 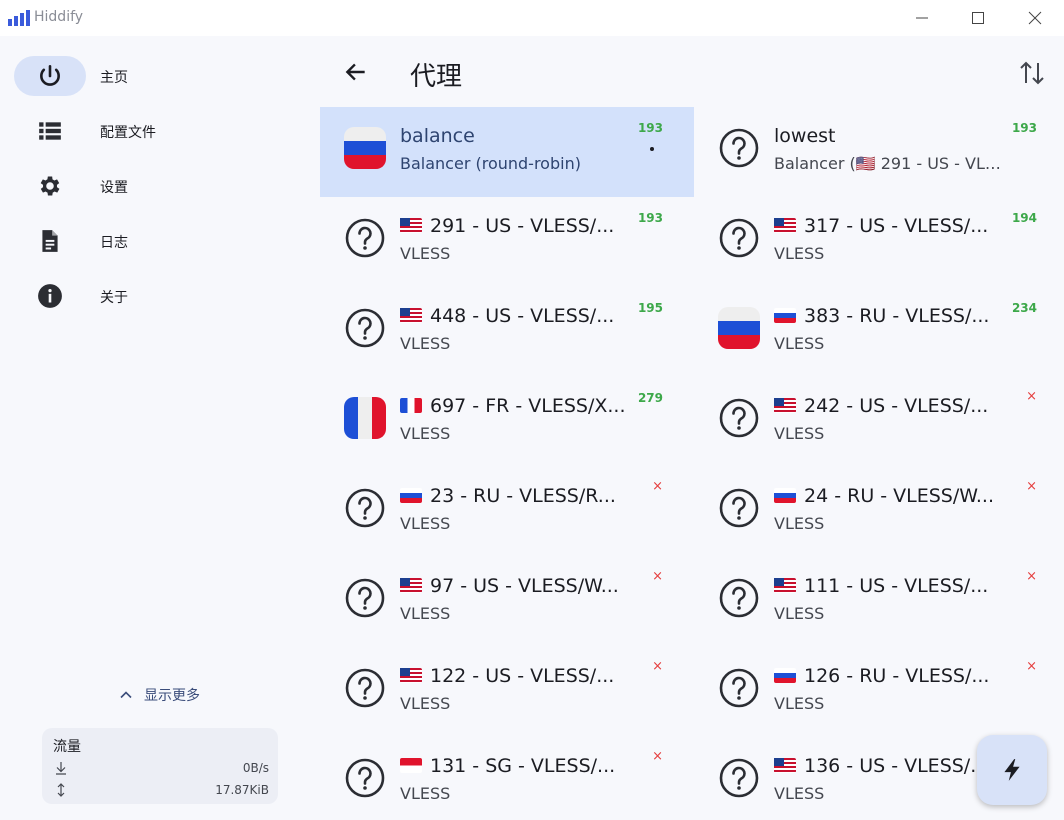 I want to click on traffic-title: 流量, so click(x=67, y=747).